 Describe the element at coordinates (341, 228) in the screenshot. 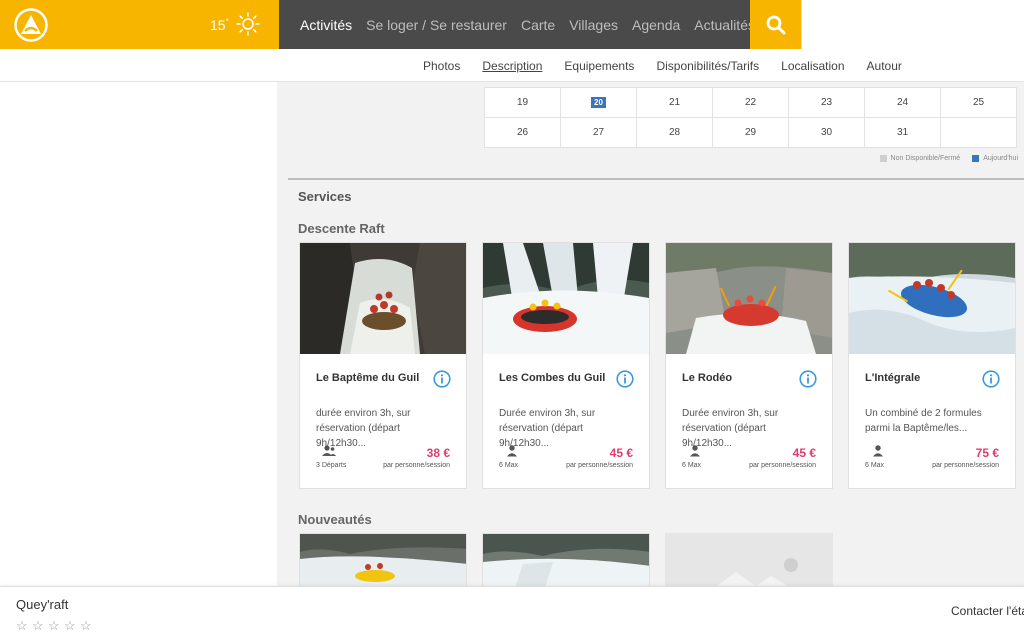

I see `descente-raft-heading: Descente Raft` at that location.